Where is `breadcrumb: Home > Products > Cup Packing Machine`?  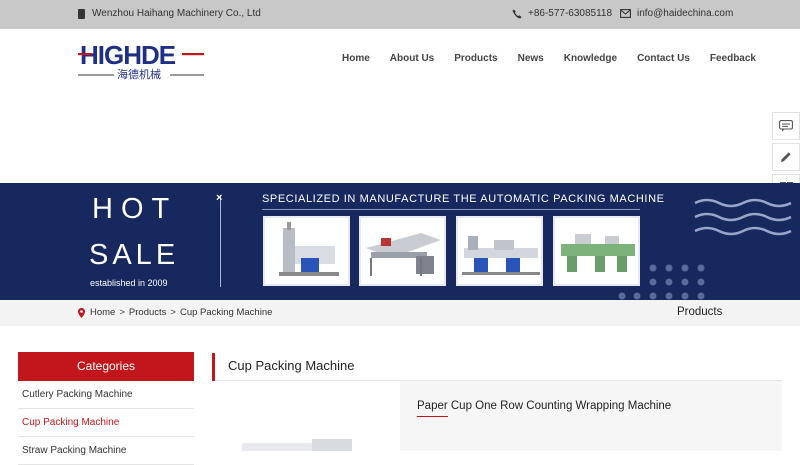
breadcrumb: Home > Products > Cup Packing Machine is located at coordinates (175, 312).